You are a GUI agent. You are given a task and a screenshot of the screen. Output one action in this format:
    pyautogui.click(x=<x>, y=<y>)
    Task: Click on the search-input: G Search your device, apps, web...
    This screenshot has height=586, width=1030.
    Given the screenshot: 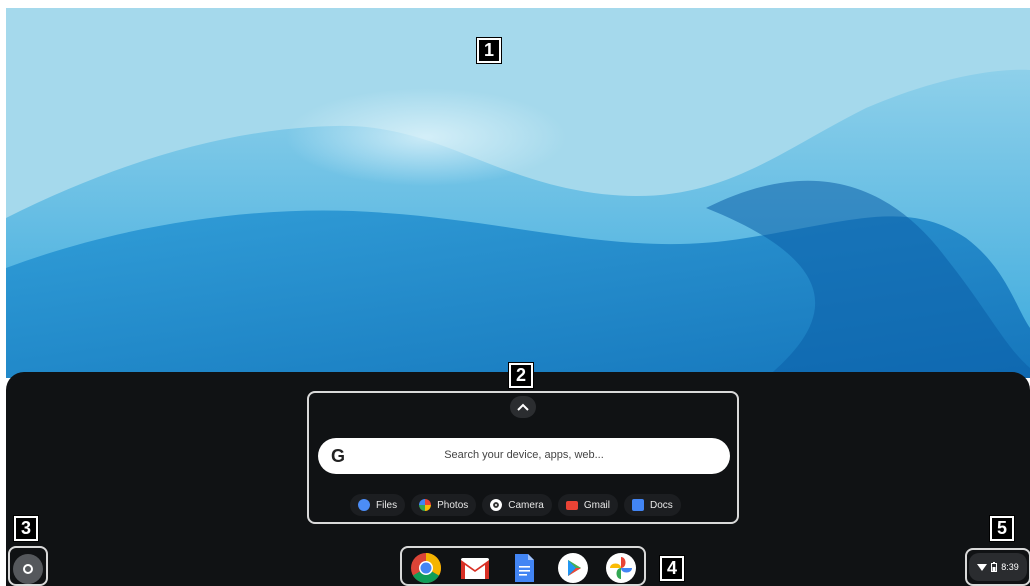 What is the action you would take?
    pyautogui.click(x=524, y=456)
    